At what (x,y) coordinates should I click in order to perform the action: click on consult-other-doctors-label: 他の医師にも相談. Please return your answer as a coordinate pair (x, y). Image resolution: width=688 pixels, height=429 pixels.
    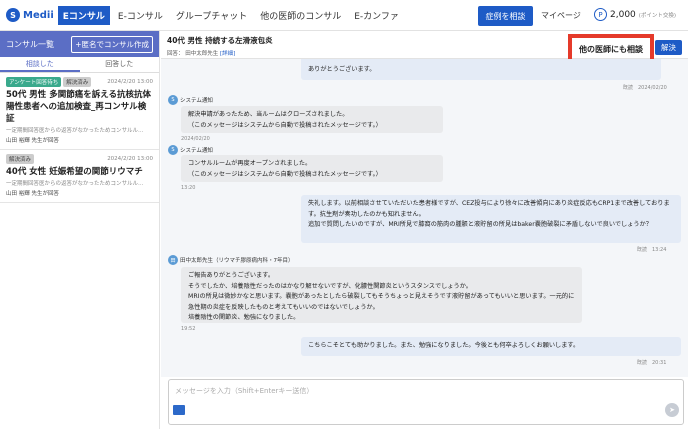
    Looking at the image, I should click on (611, 49).